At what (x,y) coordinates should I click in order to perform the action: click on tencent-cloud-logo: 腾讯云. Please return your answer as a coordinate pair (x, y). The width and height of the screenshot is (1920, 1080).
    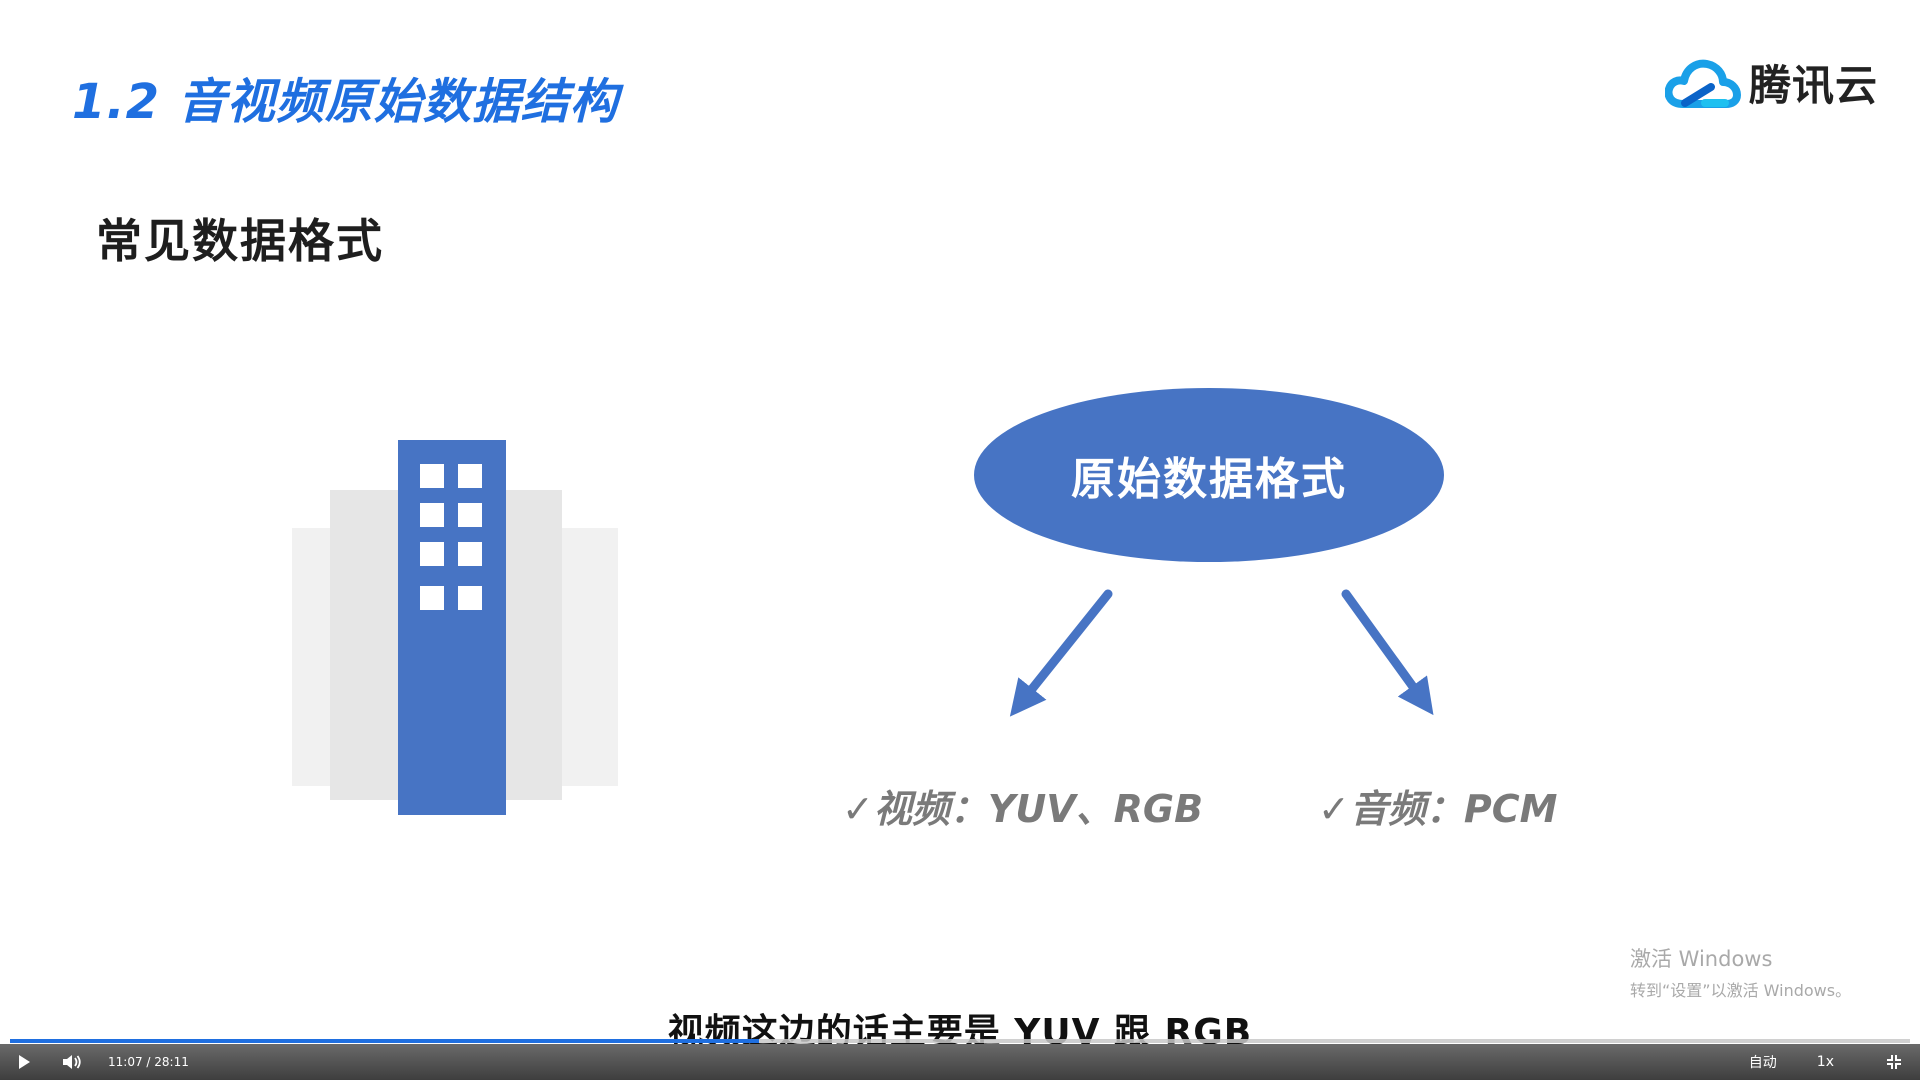
    Looking at the image, I should click on (1771, 82).